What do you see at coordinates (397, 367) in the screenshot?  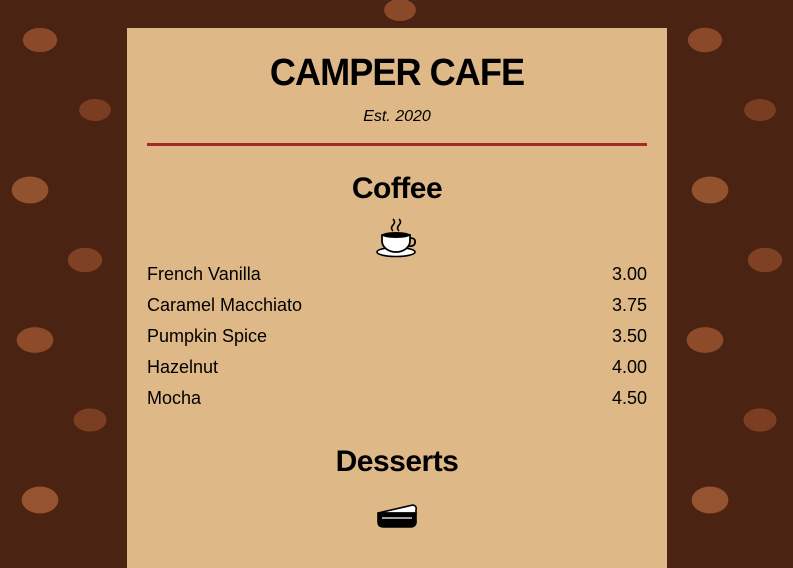 I see `menu-item: Hazelnut 4.00` at bounding box center [397, 367].